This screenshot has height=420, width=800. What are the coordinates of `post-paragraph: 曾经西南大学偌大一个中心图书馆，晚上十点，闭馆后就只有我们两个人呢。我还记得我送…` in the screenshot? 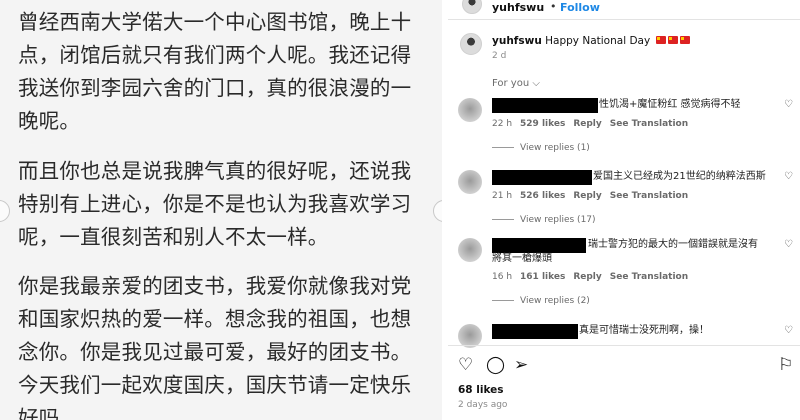 It's located at (215, 71).